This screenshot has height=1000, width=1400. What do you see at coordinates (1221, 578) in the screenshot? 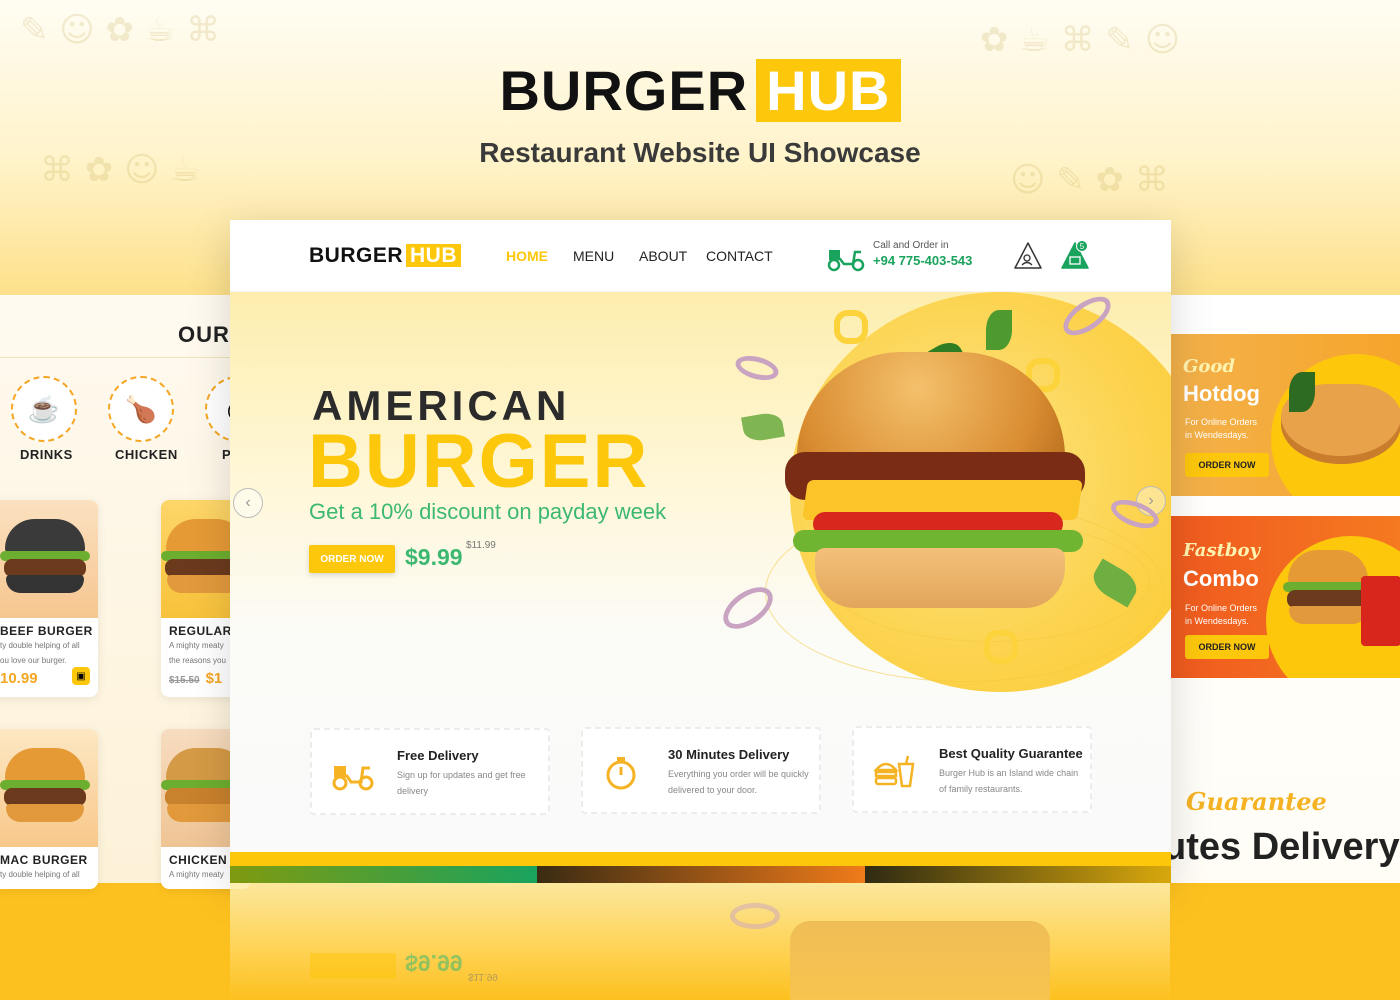
I see `promo-title: Combo` at bounding box center [1221, 578].